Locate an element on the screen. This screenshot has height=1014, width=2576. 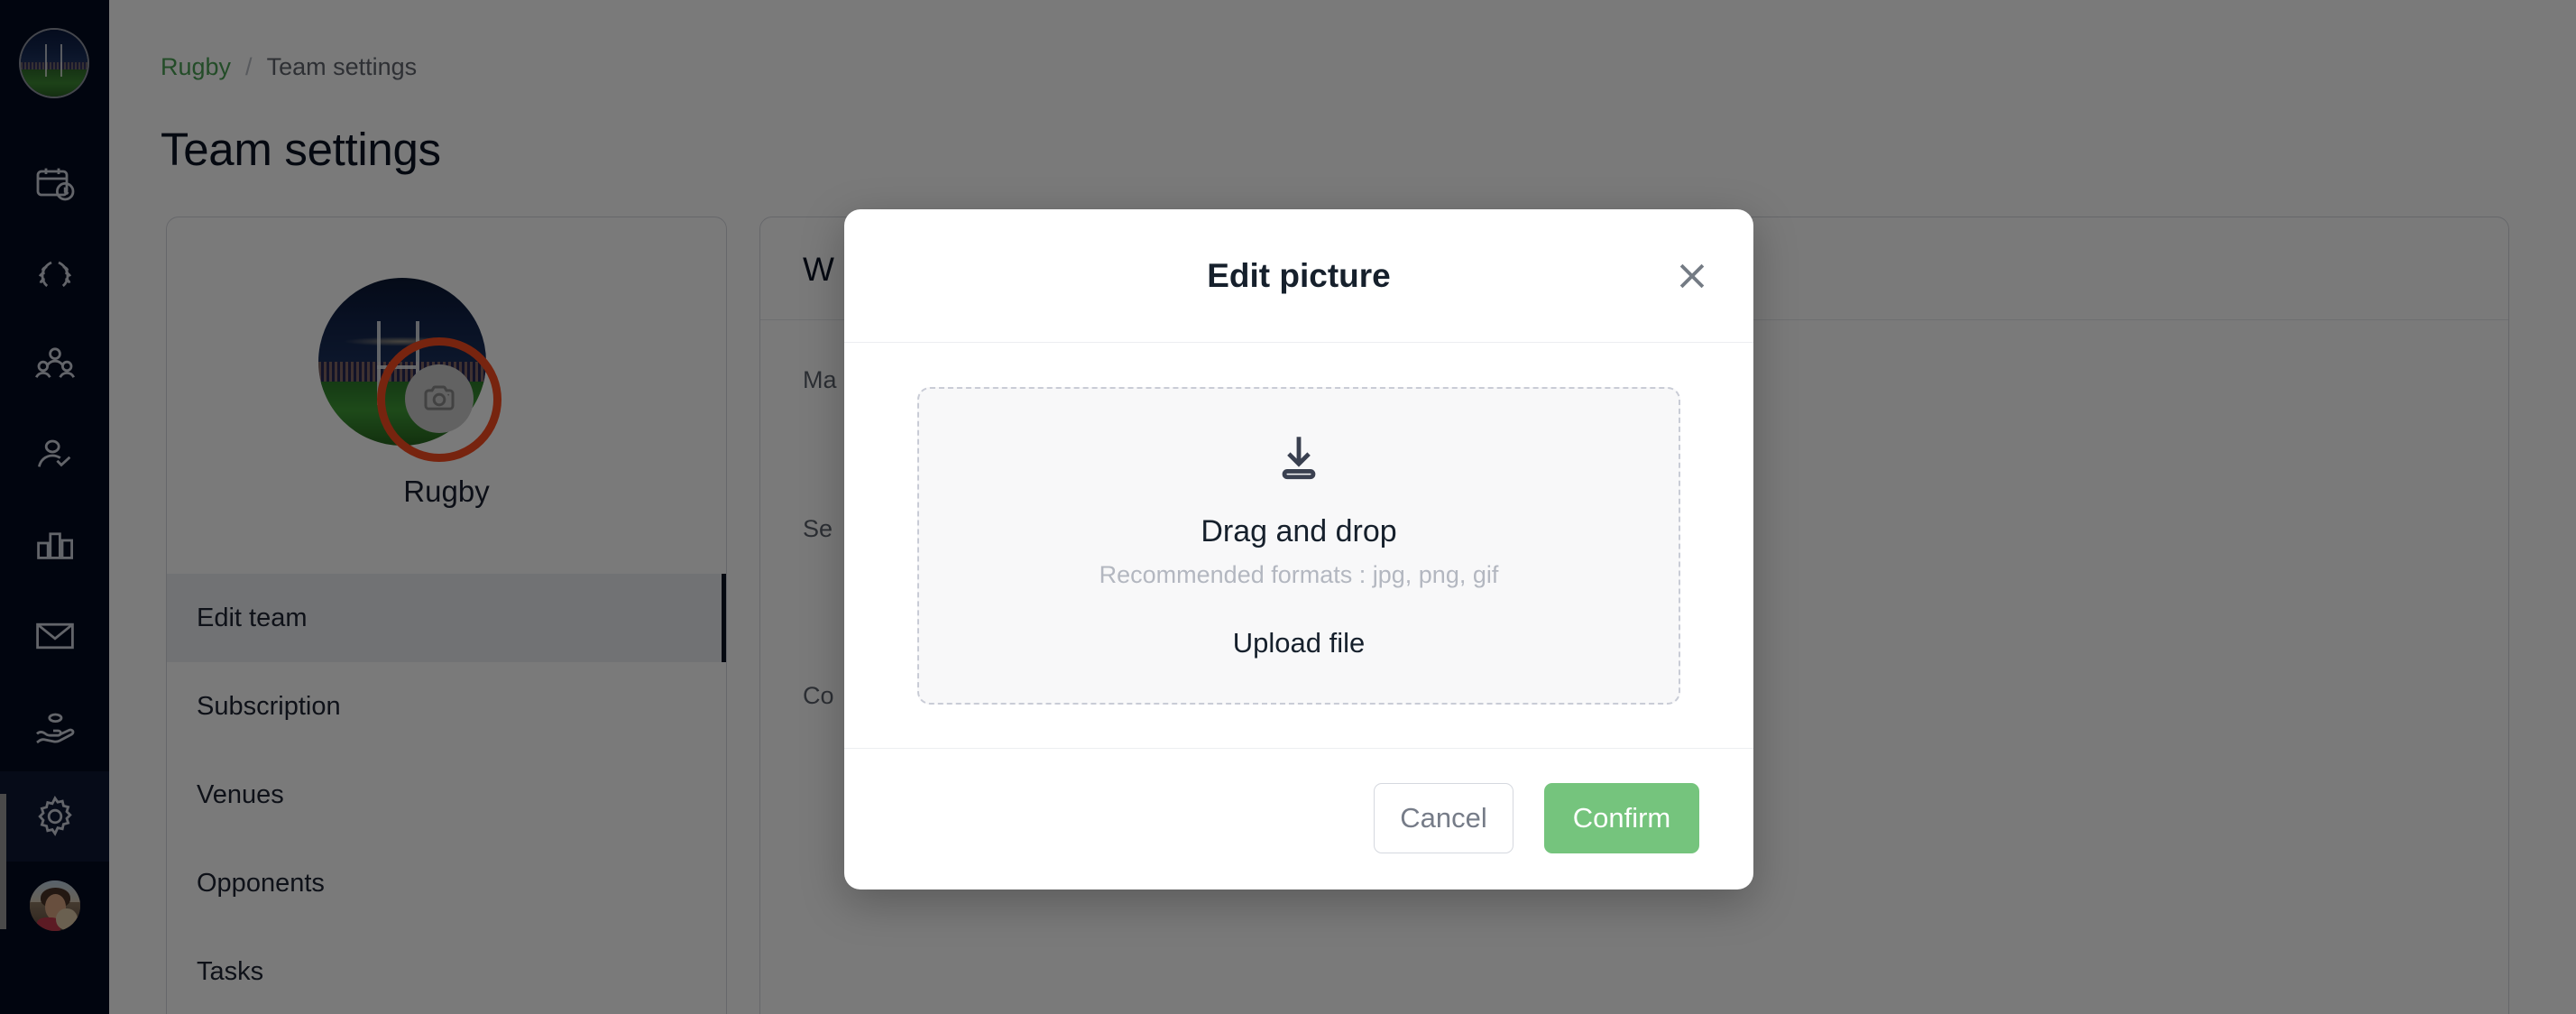
cancel-button: Cancel is located at coordinates (1443, 818).